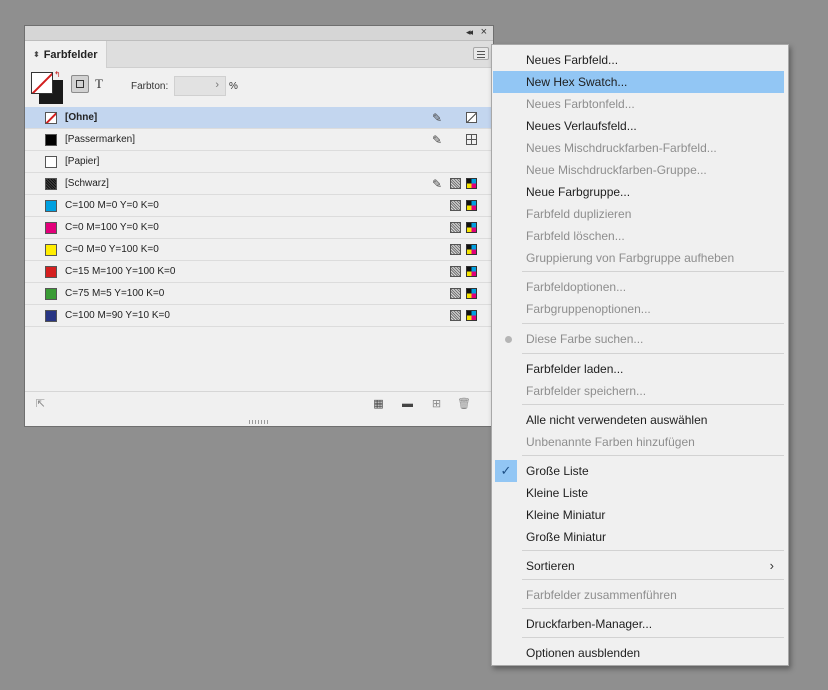 The height and width of the screenshot is (690, 828). What do you see at coordinates (217, 85) in the screenshot?
I see `chevron-right-icon: ›` at bounding box center [217, 85].